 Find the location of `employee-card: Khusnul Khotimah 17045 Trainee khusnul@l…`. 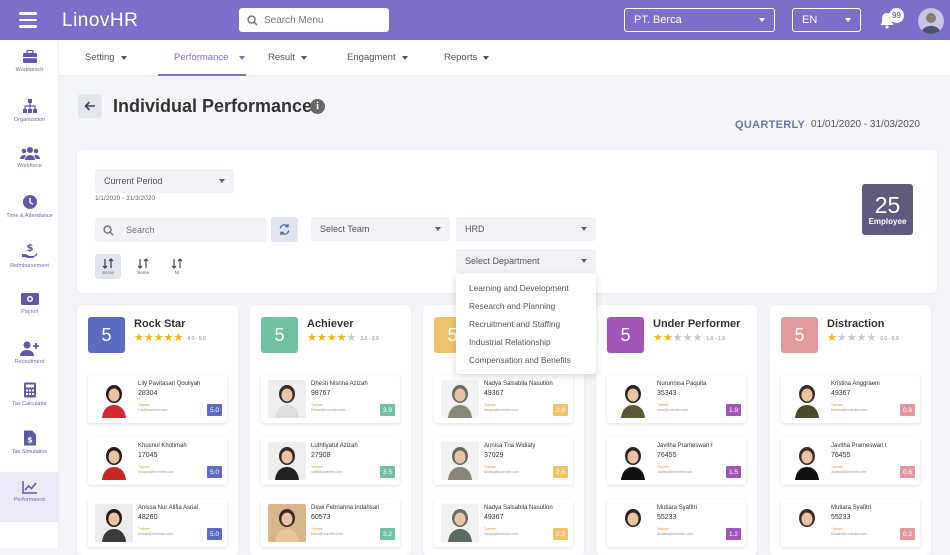

employee-card: Khusnul Khotimah 17045 Trainee khusnul@l… is located at coordinates (157, 461).